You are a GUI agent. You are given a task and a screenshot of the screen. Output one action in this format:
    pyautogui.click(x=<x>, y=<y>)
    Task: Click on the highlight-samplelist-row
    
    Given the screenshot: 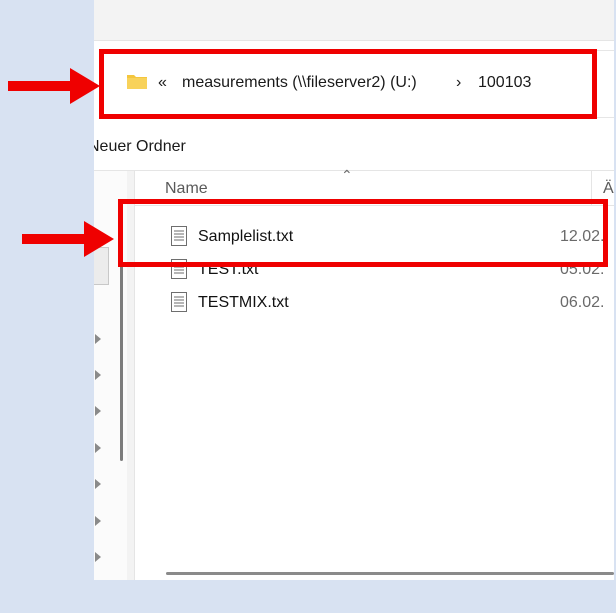 What is the action you would take?
    pyautogui.click(x=363, y=233)
    